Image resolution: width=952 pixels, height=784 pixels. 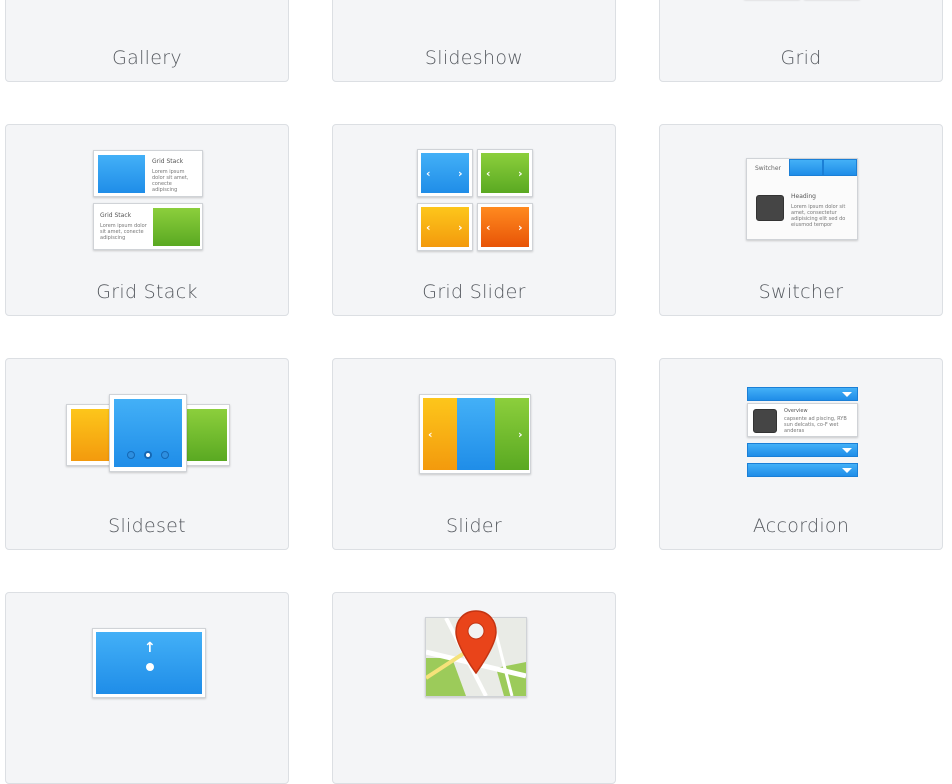 What do you see at coordinates (150, 648) in the screenshot?
I see `arrow-up-icon: ↑` at bounding box center [150, 648].